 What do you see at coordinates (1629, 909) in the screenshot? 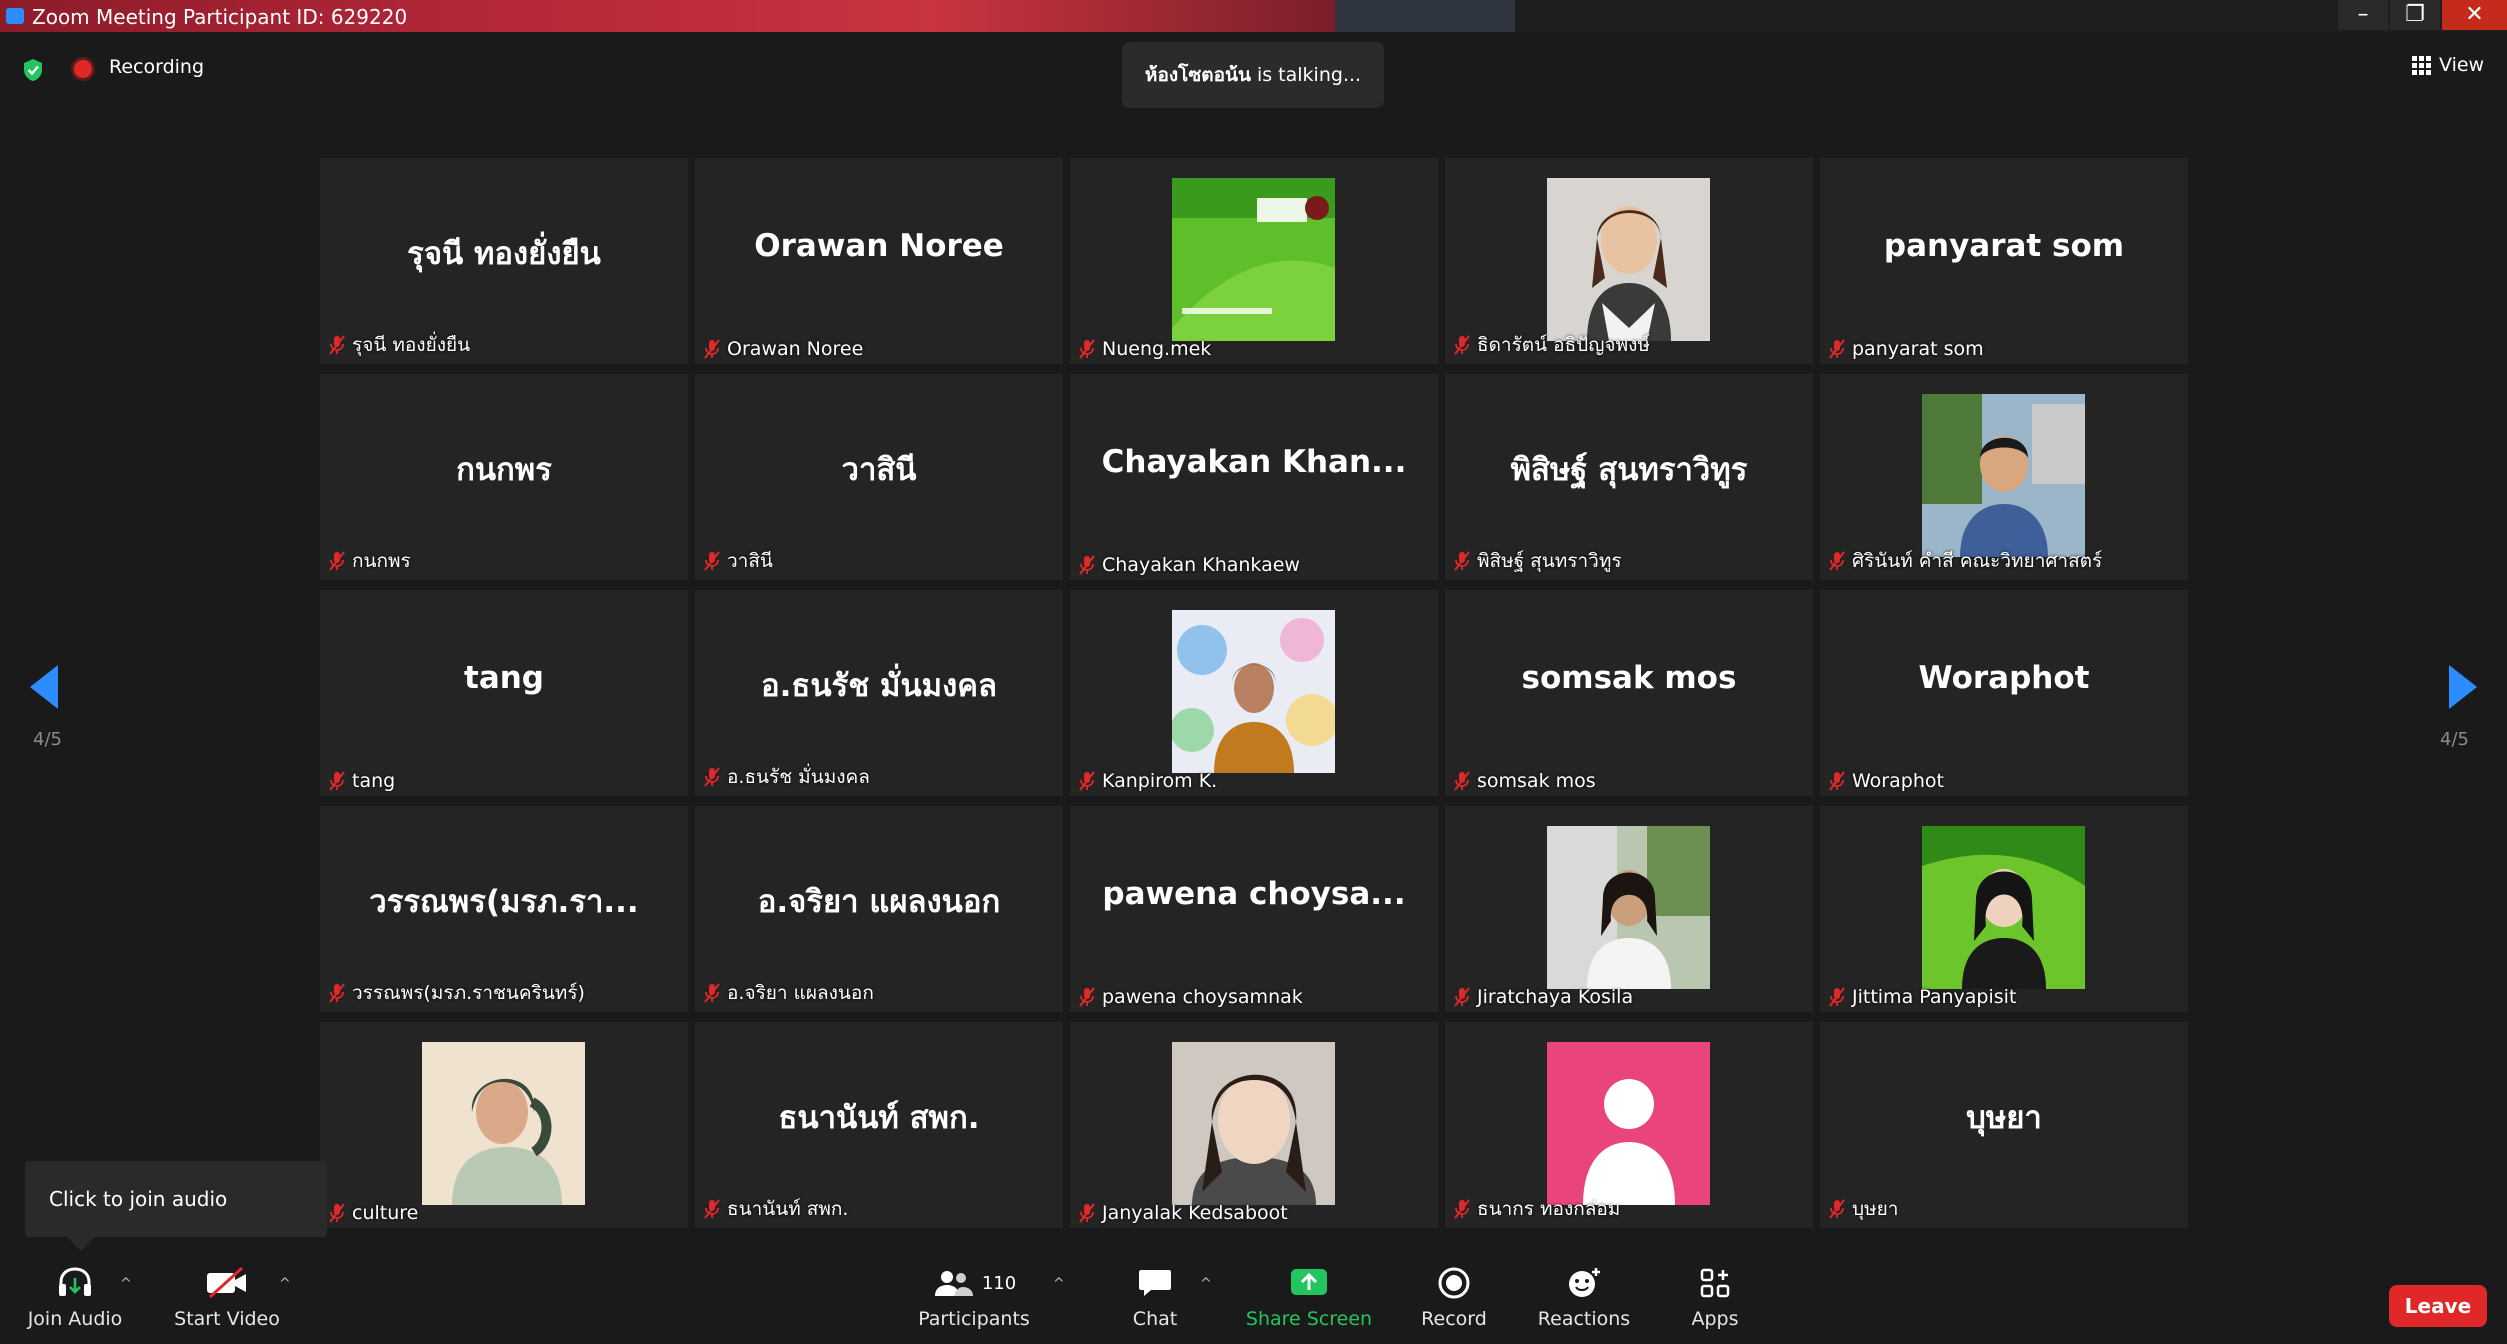
I see `participant-tile-19: Jiratchaya Kosila` at bounding box center [1629, 909].